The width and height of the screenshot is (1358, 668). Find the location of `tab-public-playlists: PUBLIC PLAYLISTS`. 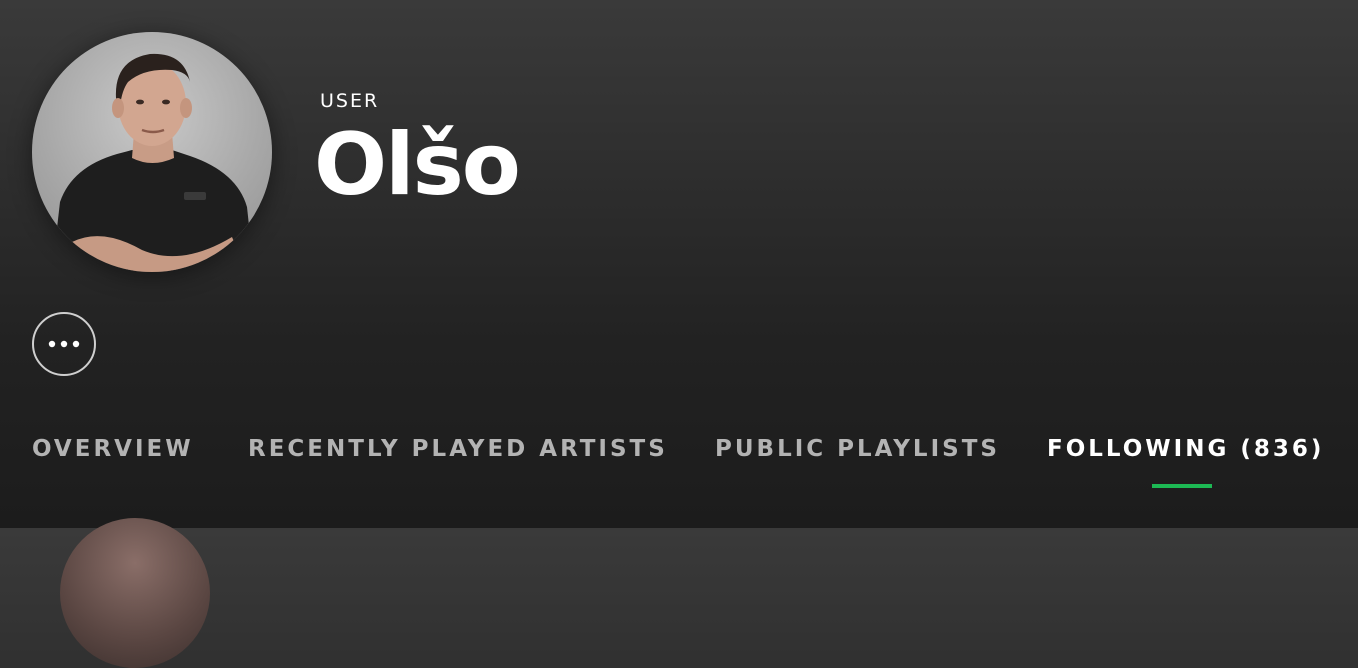

tab-public-playlists: PUBLIC PLAYLISTS is located at coordinates (857, 449).